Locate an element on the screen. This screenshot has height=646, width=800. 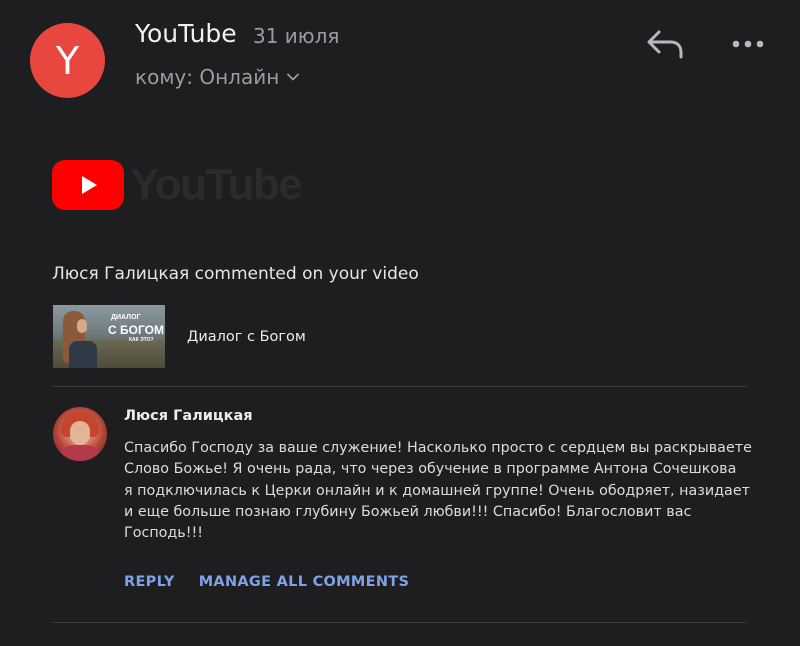
notification-headline: Люся Галицкая commented on your video is located at coordinates (235, 274).